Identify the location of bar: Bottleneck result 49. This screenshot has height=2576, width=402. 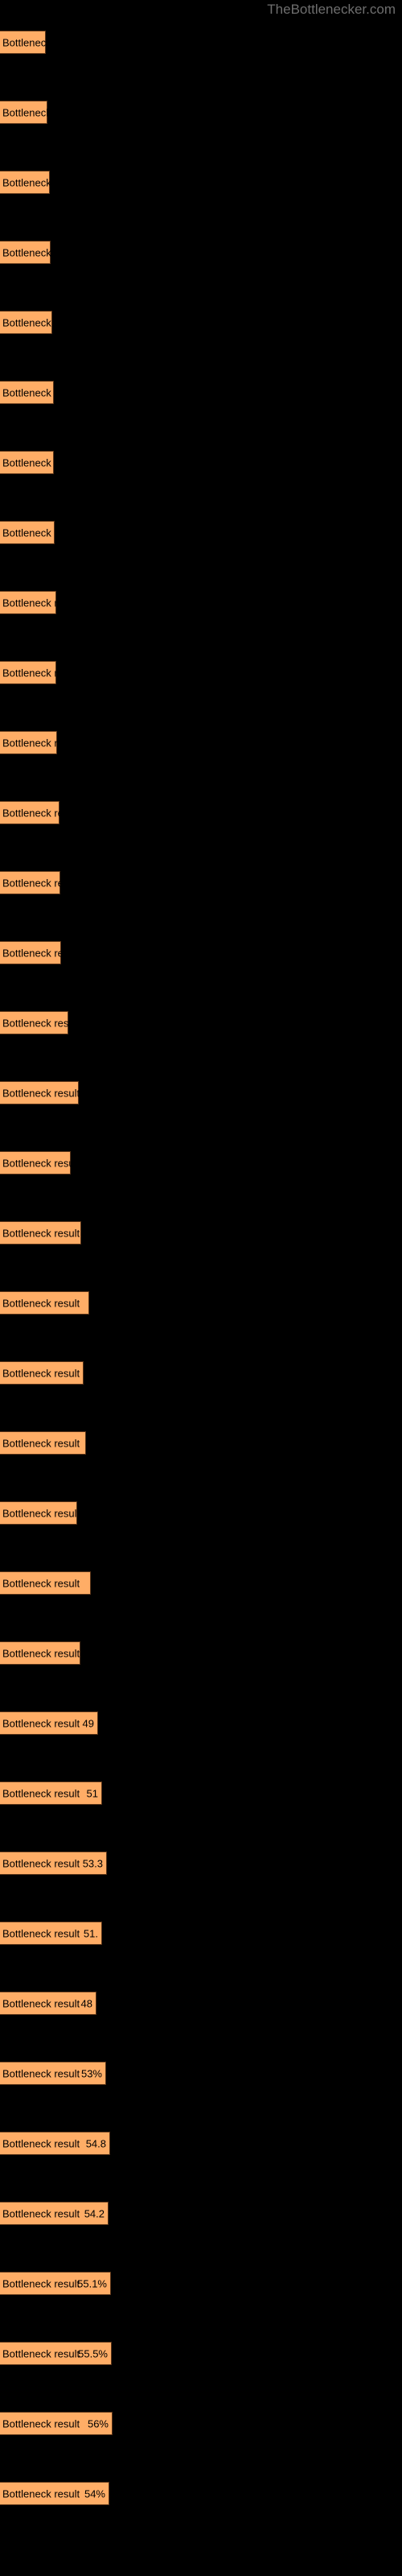
(49, 1723).